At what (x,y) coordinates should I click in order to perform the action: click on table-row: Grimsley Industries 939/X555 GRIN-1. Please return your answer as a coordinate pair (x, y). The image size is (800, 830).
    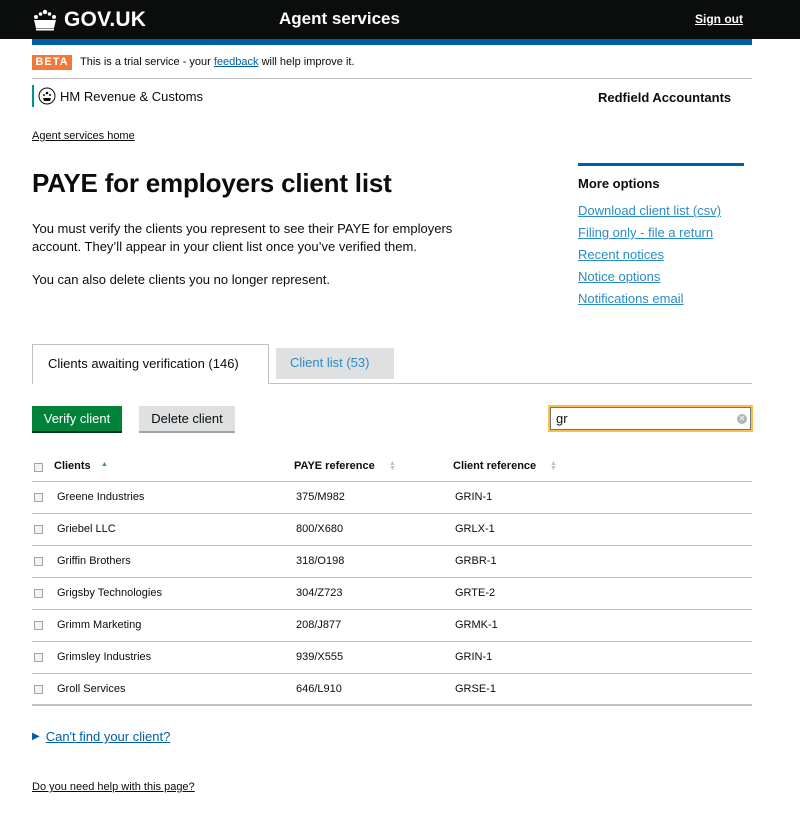
    Looking at the image, I should click on (392, 658).